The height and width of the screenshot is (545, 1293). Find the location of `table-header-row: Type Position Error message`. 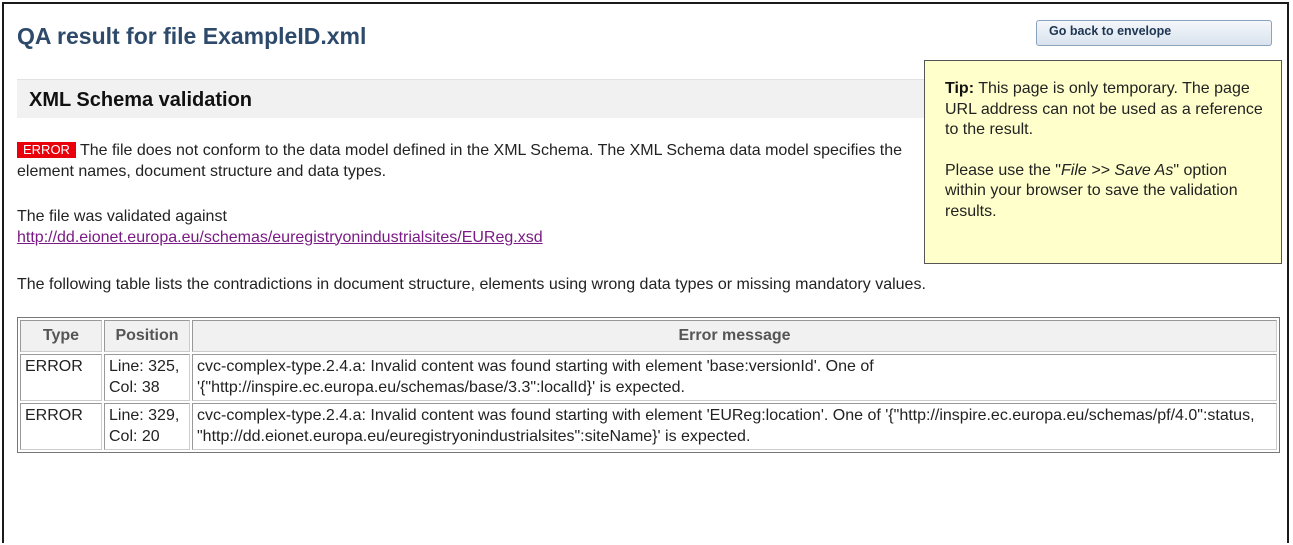

table-header-row: Type Position Error message is located at coordinates (648, 336).